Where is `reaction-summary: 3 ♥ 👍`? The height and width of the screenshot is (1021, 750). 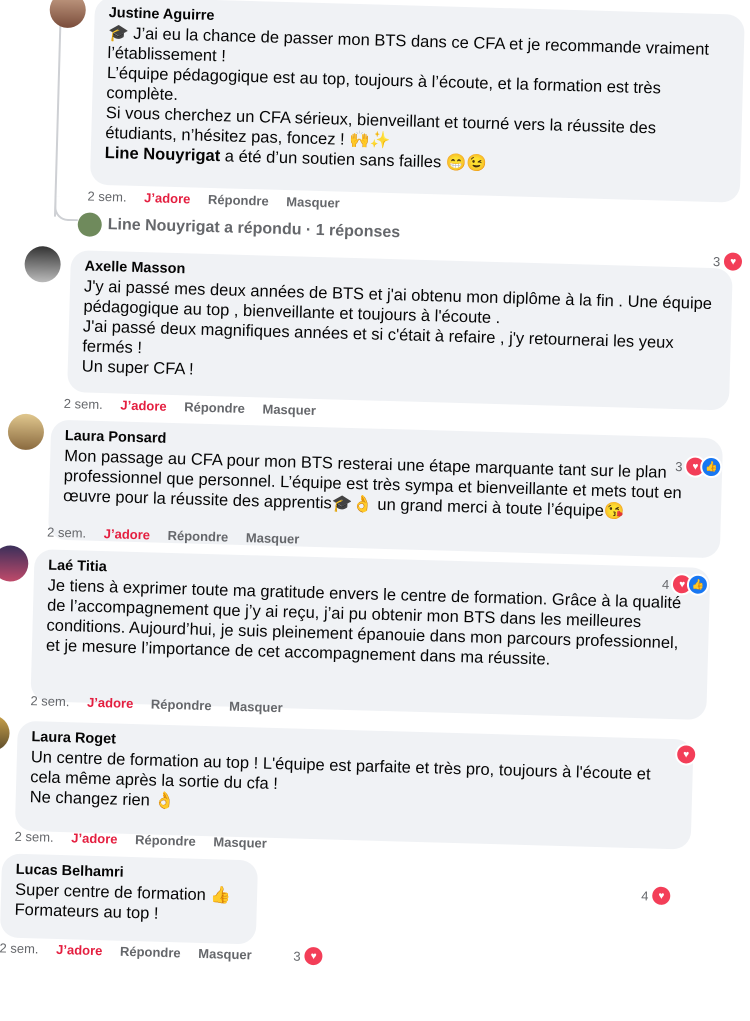
reaction-summary: 3 ♥ 👍 is located at coordinates (699, 467).